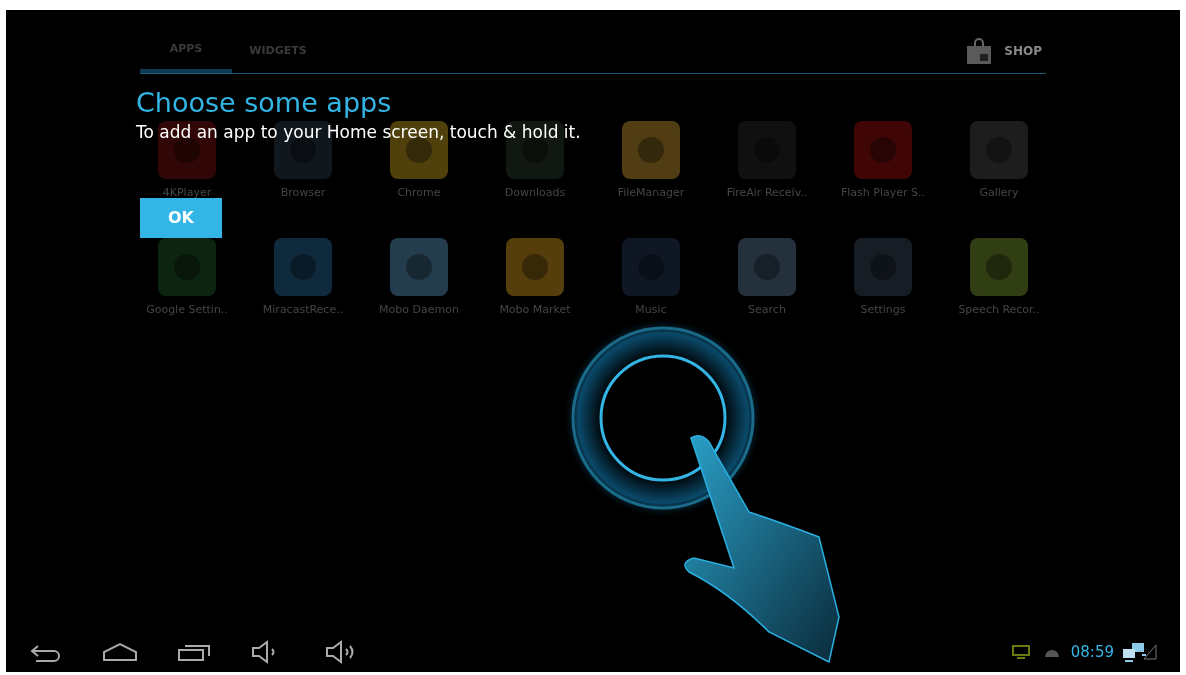  I want to click on app-label: Settings, so click(883, 309).